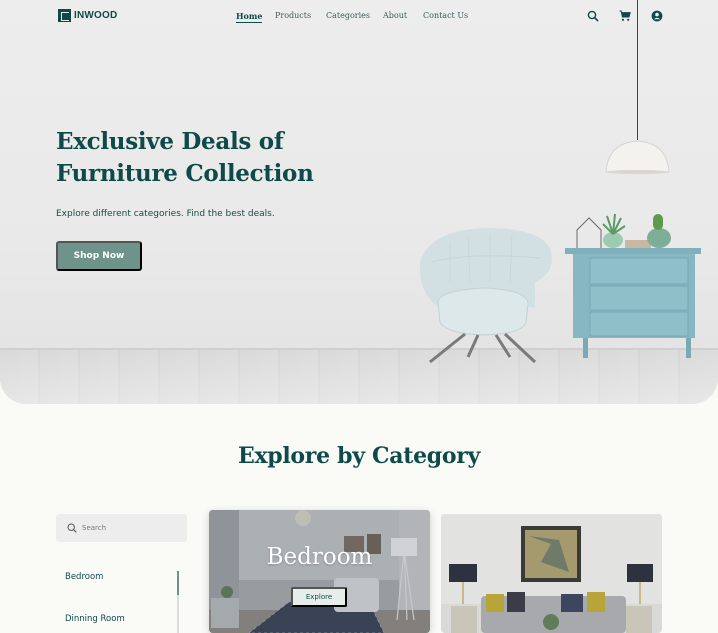  What do you see at coordinates (637, 157) in the screenshot?
I see `pendant-lamp-image` at bounding box center [637, 157].